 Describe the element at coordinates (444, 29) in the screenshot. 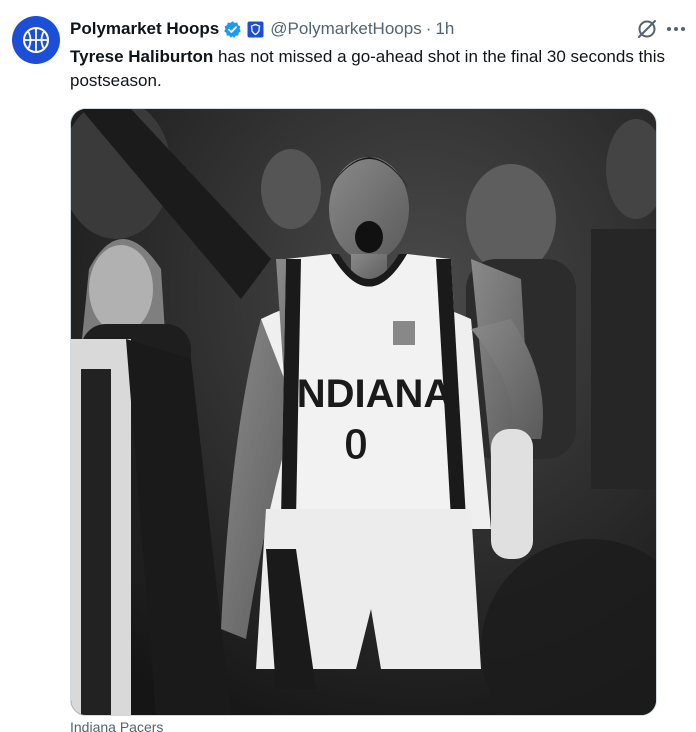

I see `timestamp: 1h` at that location.